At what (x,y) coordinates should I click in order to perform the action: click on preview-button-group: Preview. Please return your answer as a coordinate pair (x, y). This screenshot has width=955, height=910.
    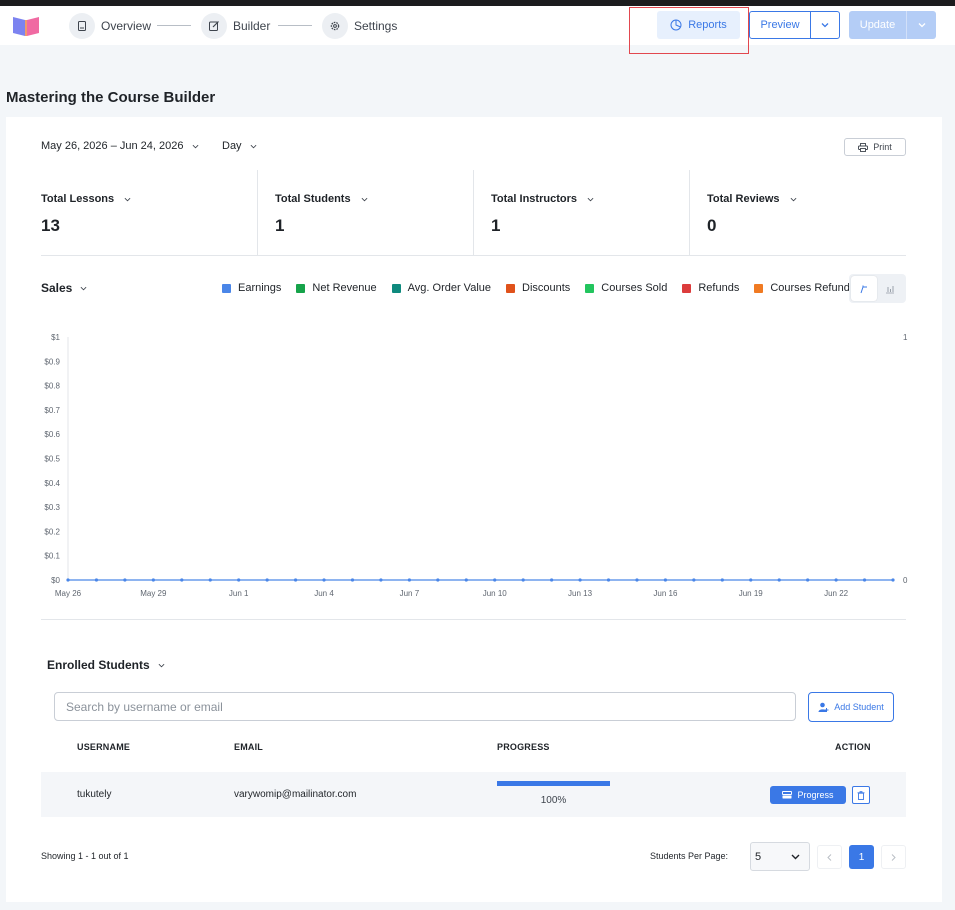
    Looking at the image, I should click on (794, 25).